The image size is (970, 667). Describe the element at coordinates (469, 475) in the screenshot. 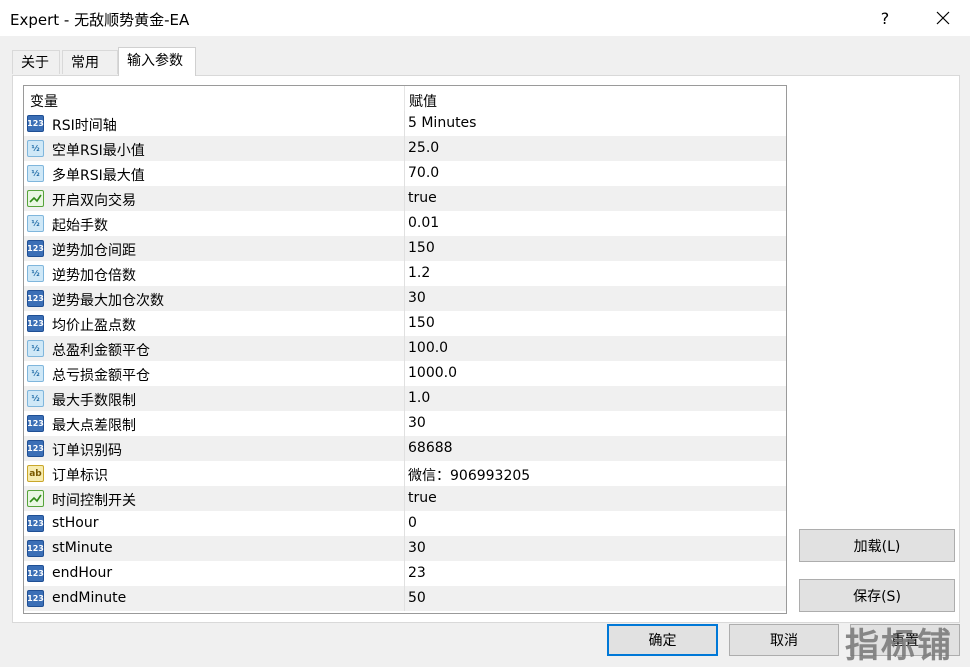

I see `parameter-value: 微信：906993205` at that location.